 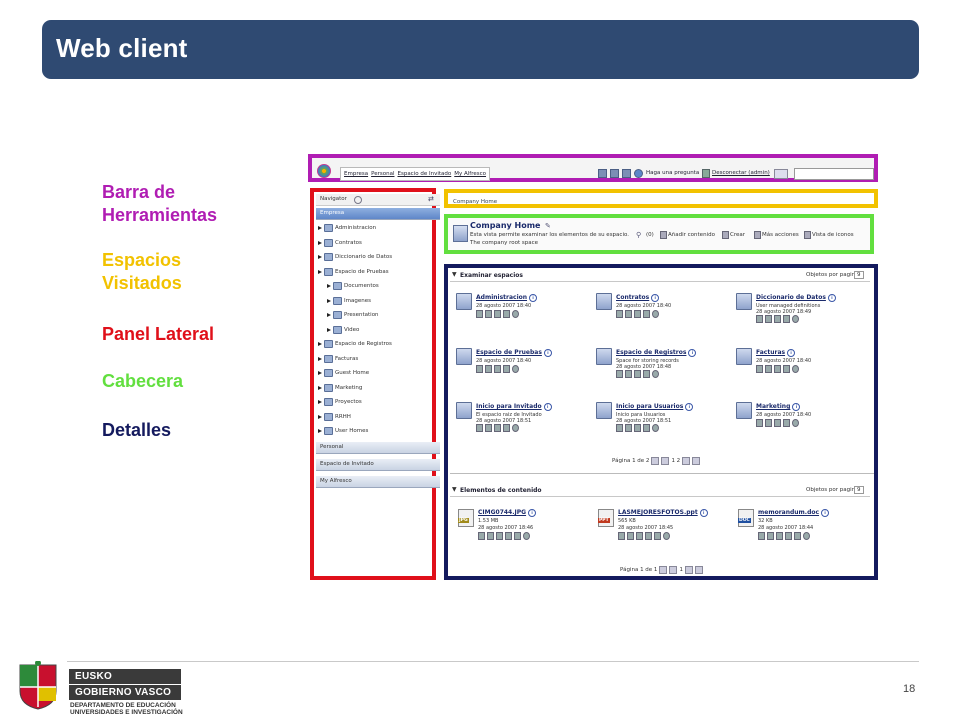 I want to click on space-name: Espacio de Registros i, so click(x=656, y=353).